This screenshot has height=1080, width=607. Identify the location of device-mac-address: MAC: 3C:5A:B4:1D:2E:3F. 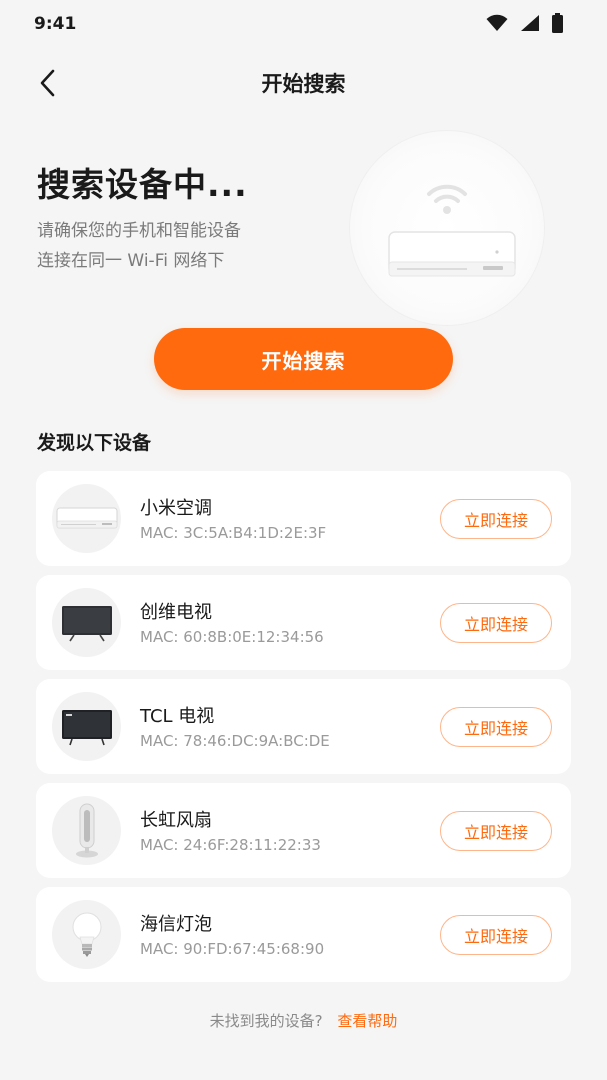
(233, 533).